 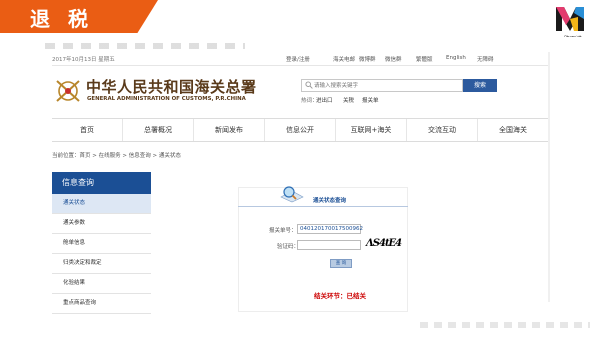 I want to click on sidebar-title: 信息查询, so click(x=101, y=183).